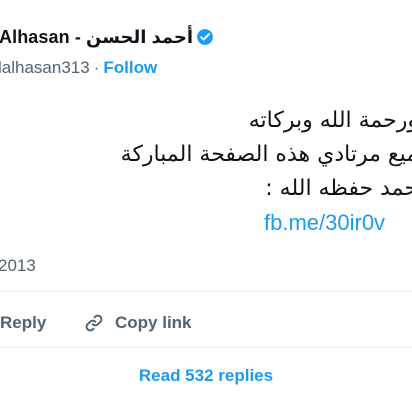 Image resolution: width=412 pixels, height=412 pixels. I want to click on author-row: Alhasan - أحمد الحسن, so click(206, 37).